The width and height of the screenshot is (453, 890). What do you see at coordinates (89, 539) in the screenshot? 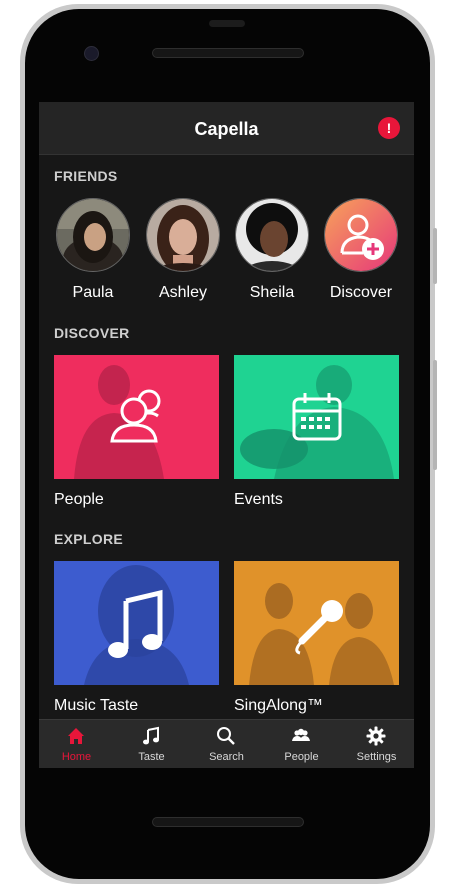
I see `section-explore: EXPLORE` at bounding box center [89, 539].